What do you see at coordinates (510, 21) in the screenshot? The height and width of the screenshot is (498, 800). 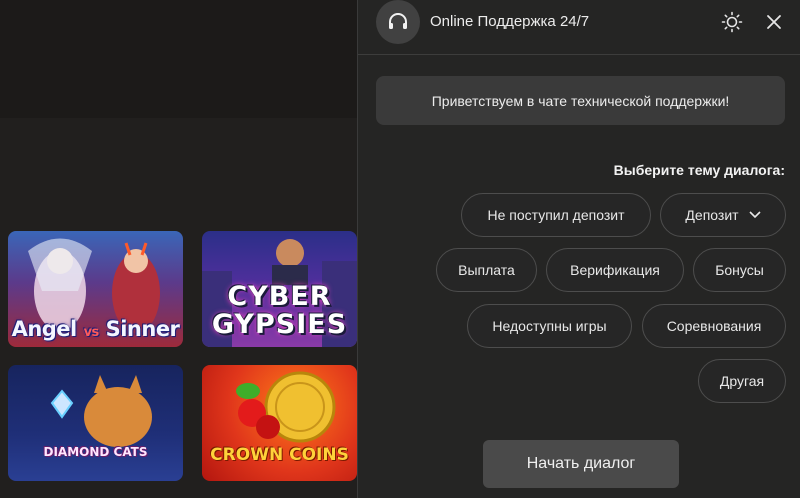 I see `chat-title: Online Поддержка 24/7` at bounding box center [510, 21].